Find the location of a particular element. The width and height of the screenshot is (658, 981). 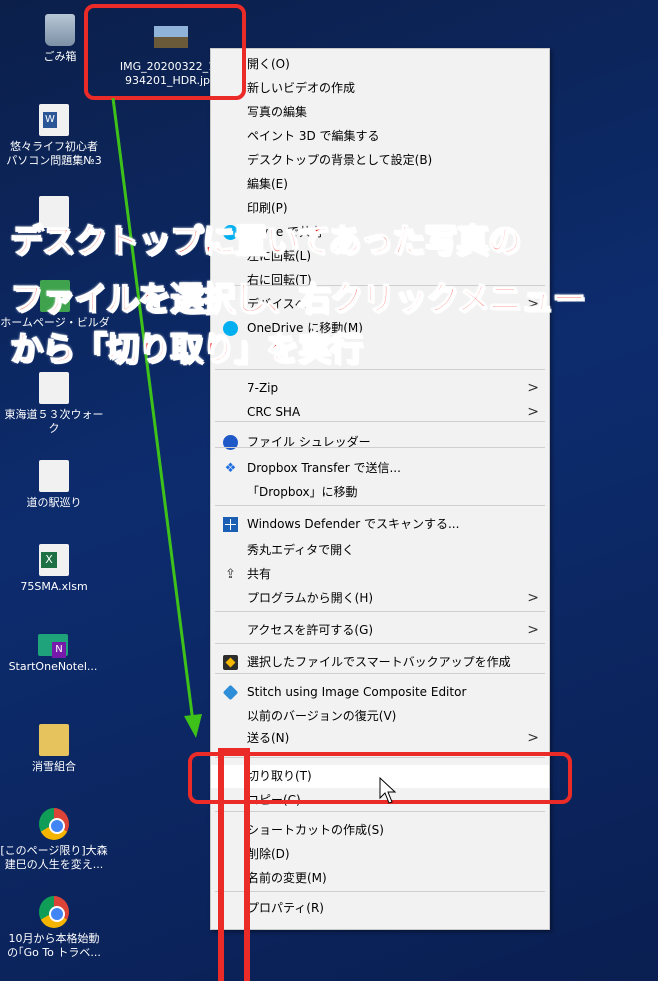

mouse-cursor-icon is located at coordinates (388, 790).